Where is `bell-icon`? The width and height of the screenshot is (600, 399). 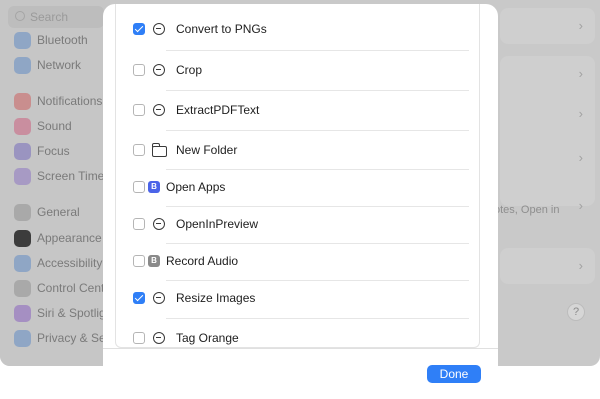 bell-icon is located at coordinates (22, 101).